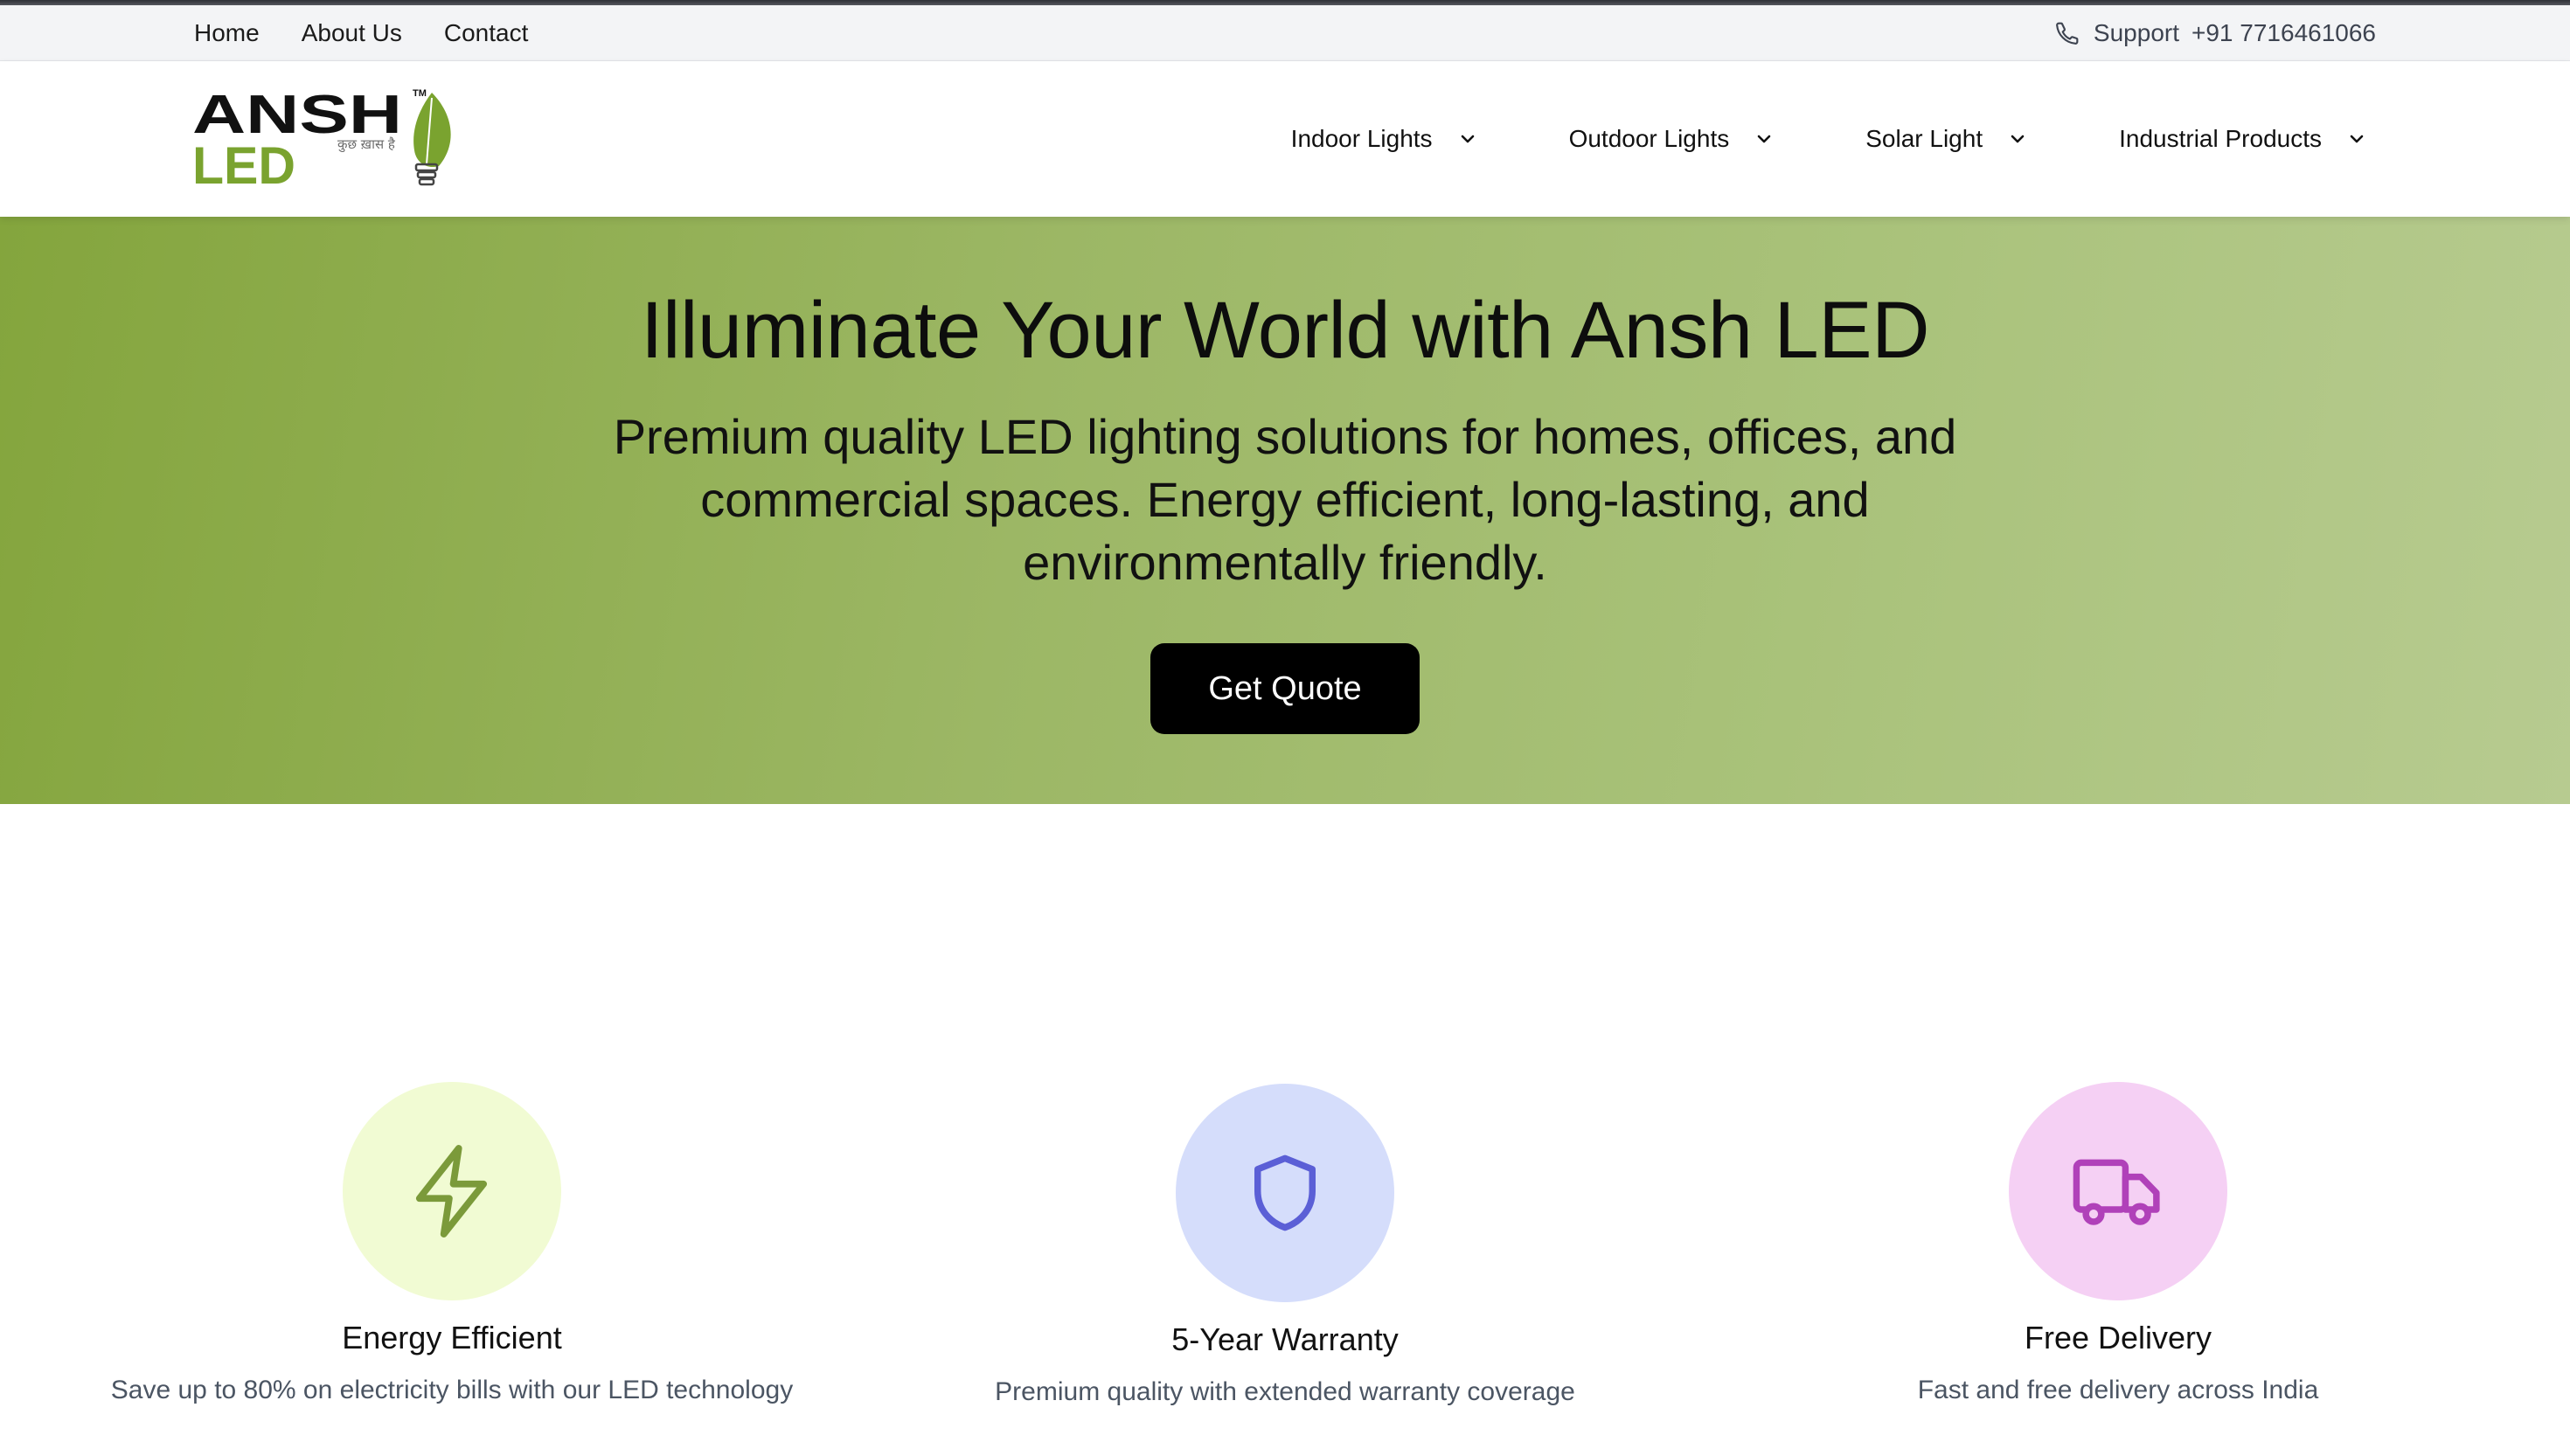 This screenshot has height=1456, width=2570. What do you see at coordinates (352, 33) in the screenshot?
I see `about-us-link: About Us` at bounding box center [352, 33].